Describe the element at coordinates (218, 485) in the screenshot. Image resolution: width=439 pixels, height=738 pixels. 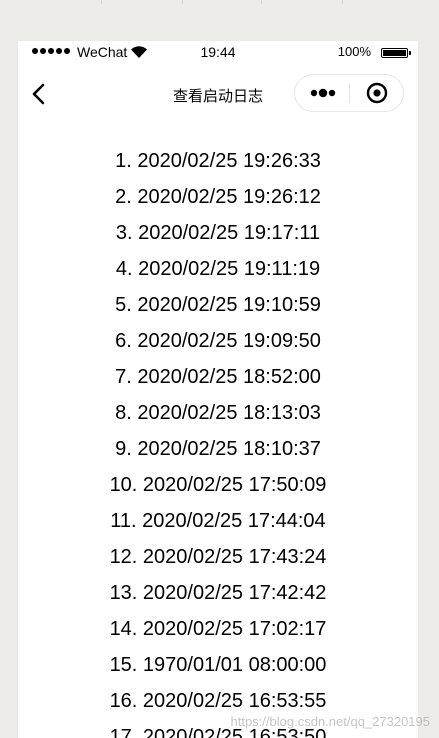
I see `log-entry: 10. 2020/02/25 17:50:09` at that location.